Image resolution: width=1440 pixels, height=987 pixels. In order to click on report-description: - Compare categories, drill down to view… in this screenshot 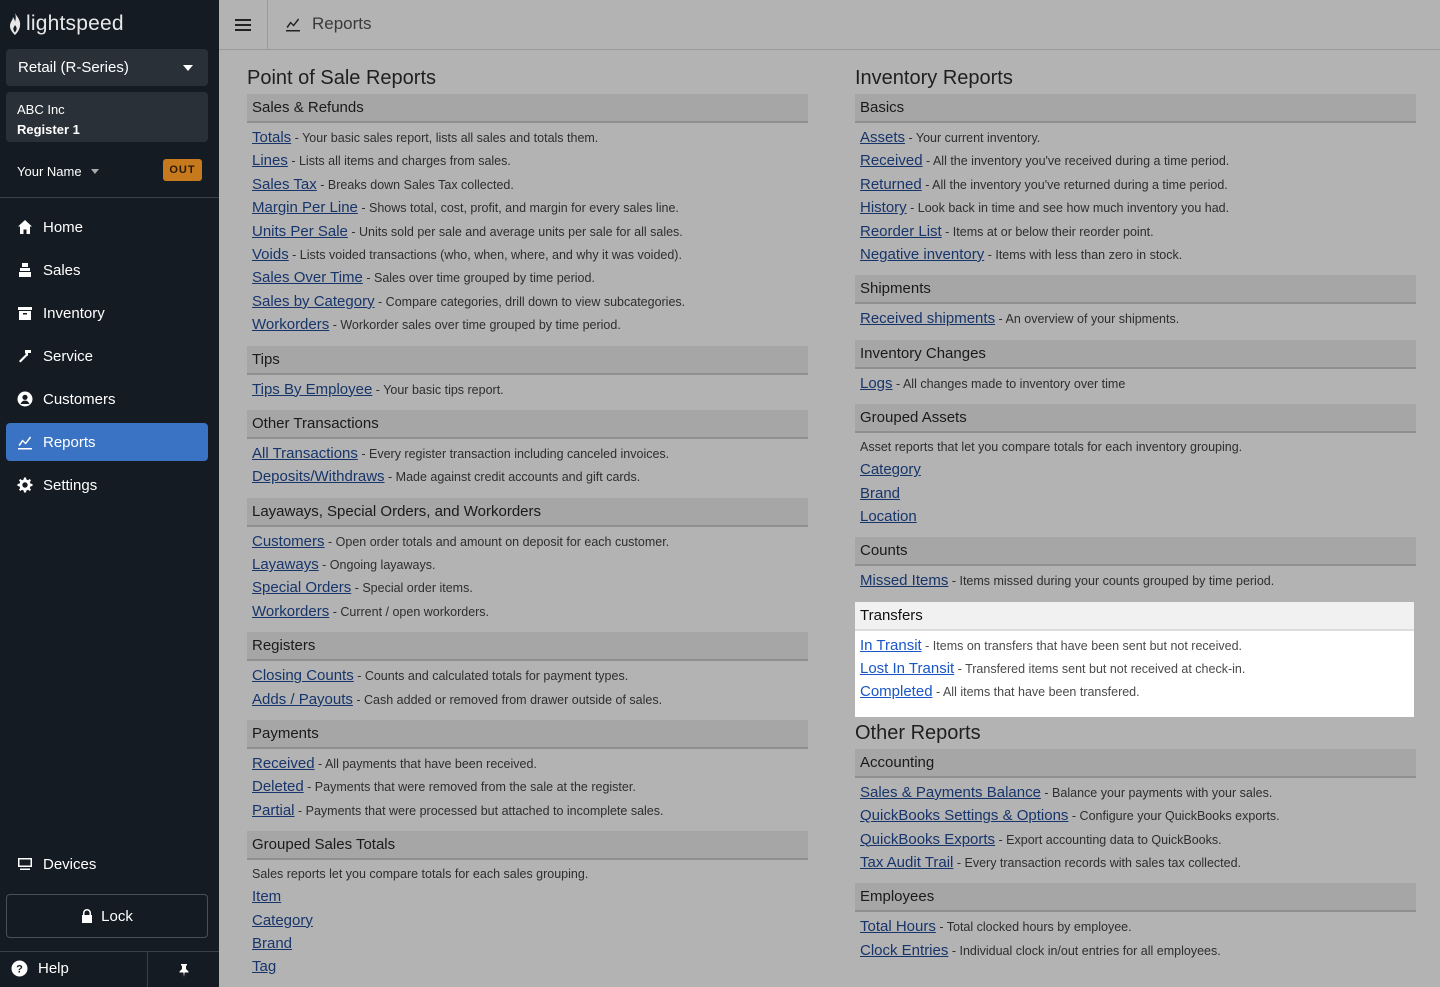, I will do `click(530, 301)`.